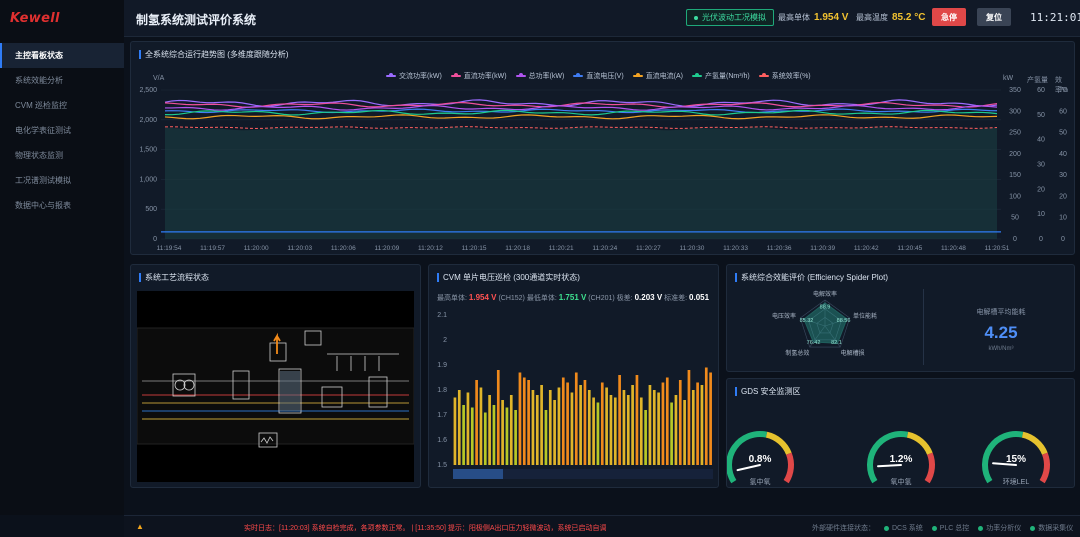 The image size is (1080, 537). I want to click on y-tick-label: 2,000, so click(148, 120).